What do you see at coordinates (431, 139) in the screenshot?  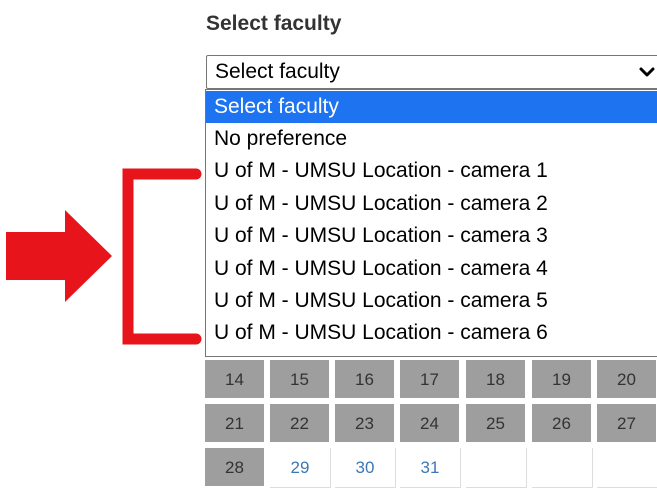 I see `option-no-preference: No preference` at bounding box center [431, 139].